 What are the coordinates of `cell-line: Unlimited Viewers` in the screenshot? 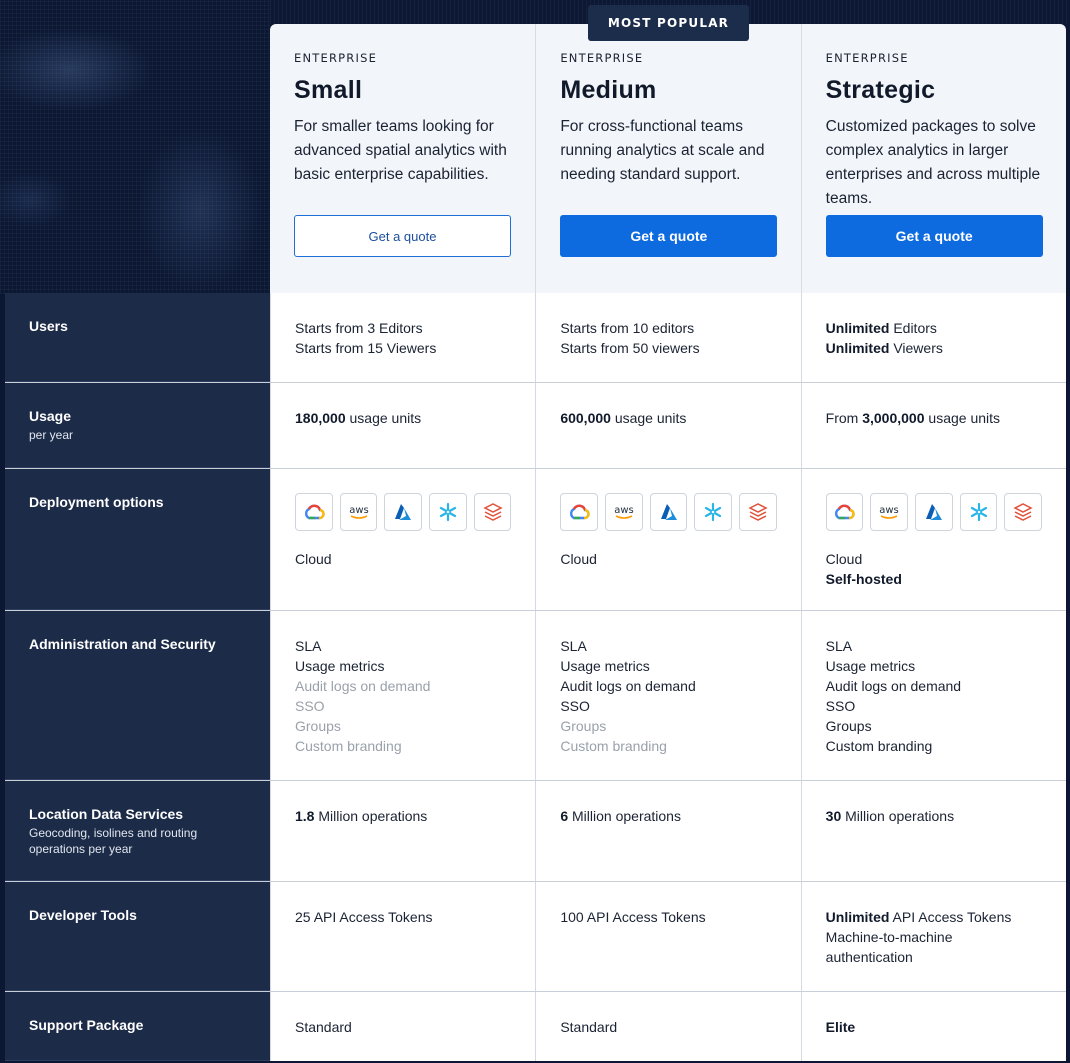 It's located at (934, 348).